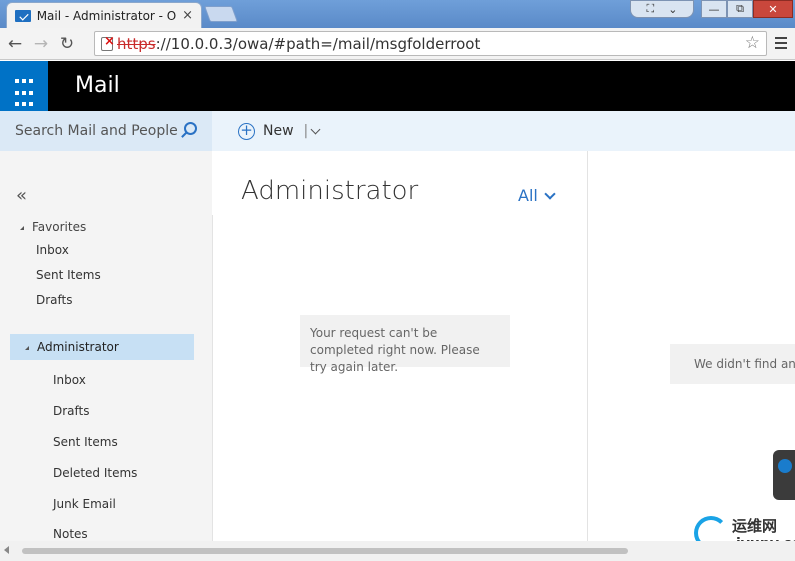 Image resolution: width=795 pixels, height=561 pixels. What do you see at coordinates (67, 44) in the screenshot?
I see `reload-button: ↻` at bounding box center [67, 44].